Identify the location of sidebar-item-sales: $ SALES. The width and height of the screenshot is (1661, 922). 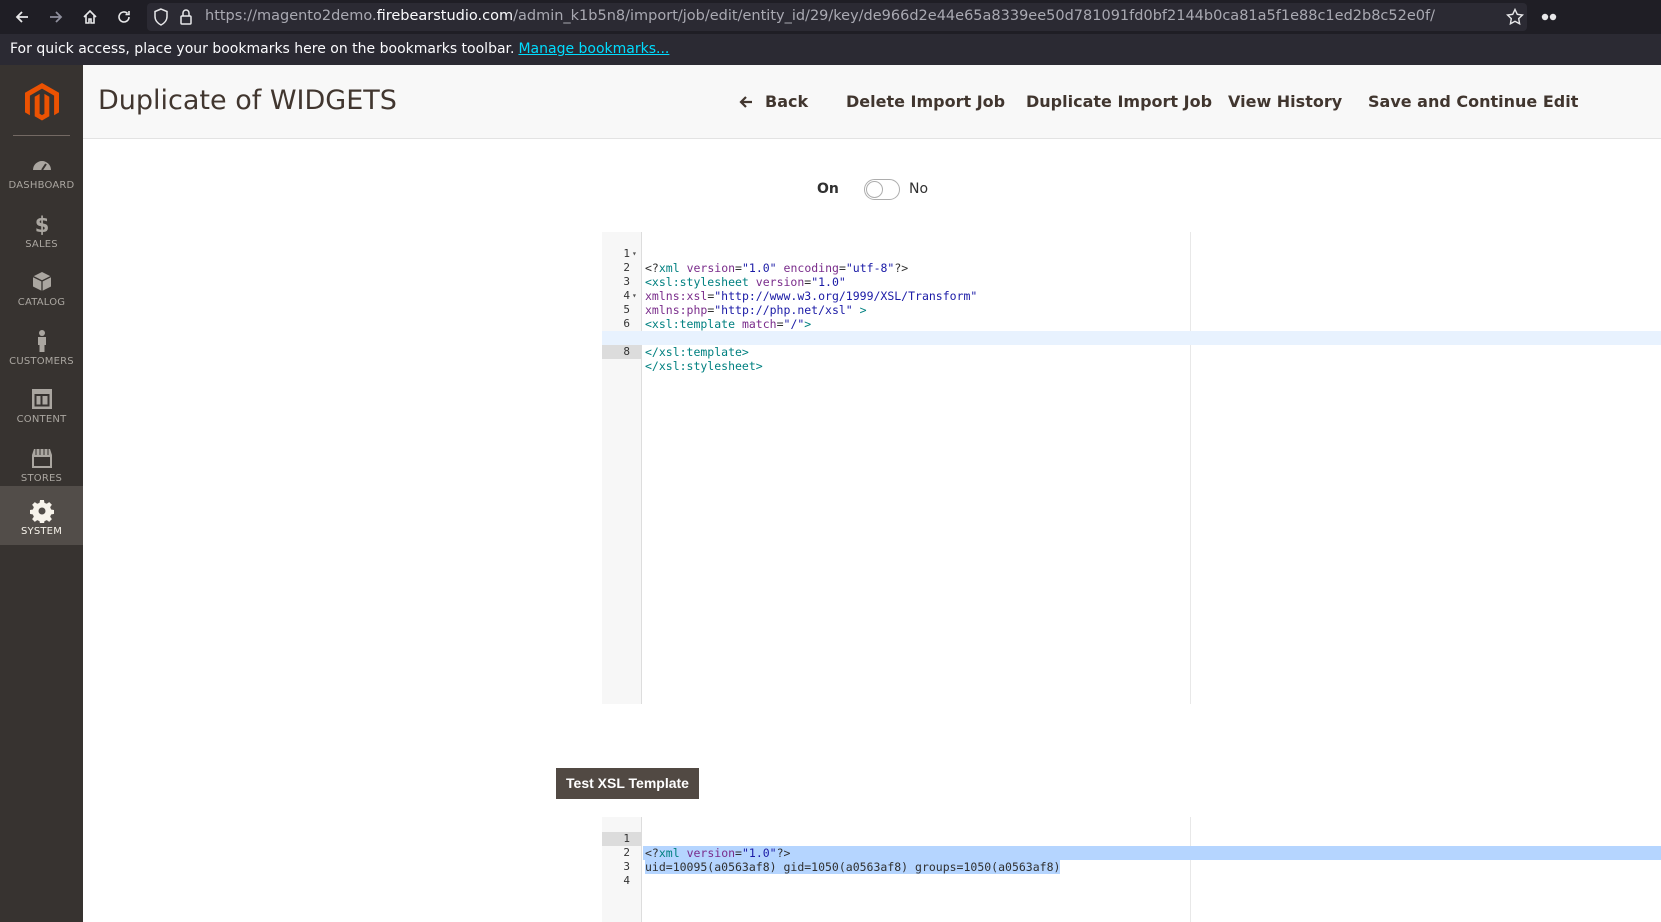
(41, 228).